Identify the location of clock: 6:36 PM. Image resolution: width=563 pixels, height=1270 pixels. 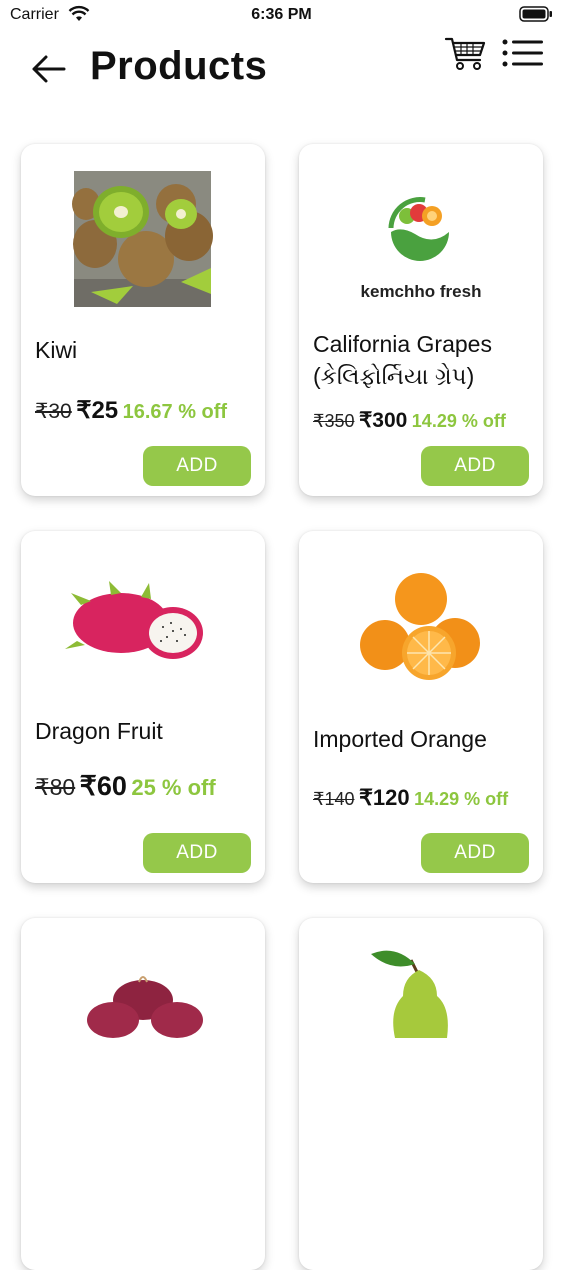
(281, 14).